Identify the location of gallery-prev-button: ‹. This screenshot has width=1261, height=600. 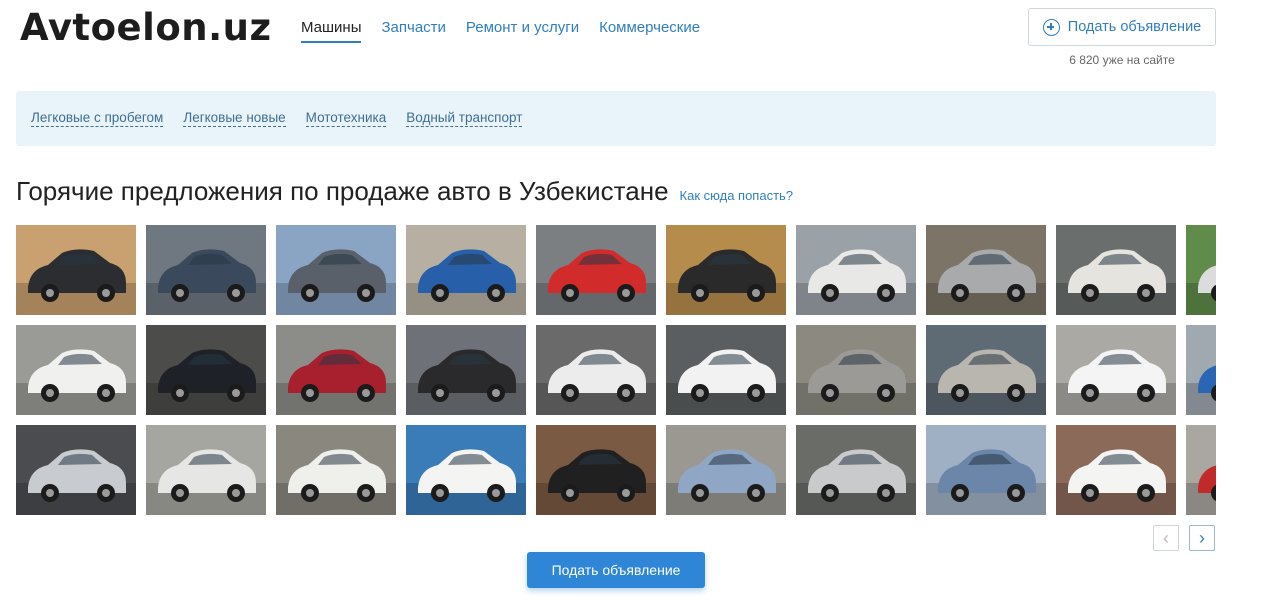
(1166, 538).